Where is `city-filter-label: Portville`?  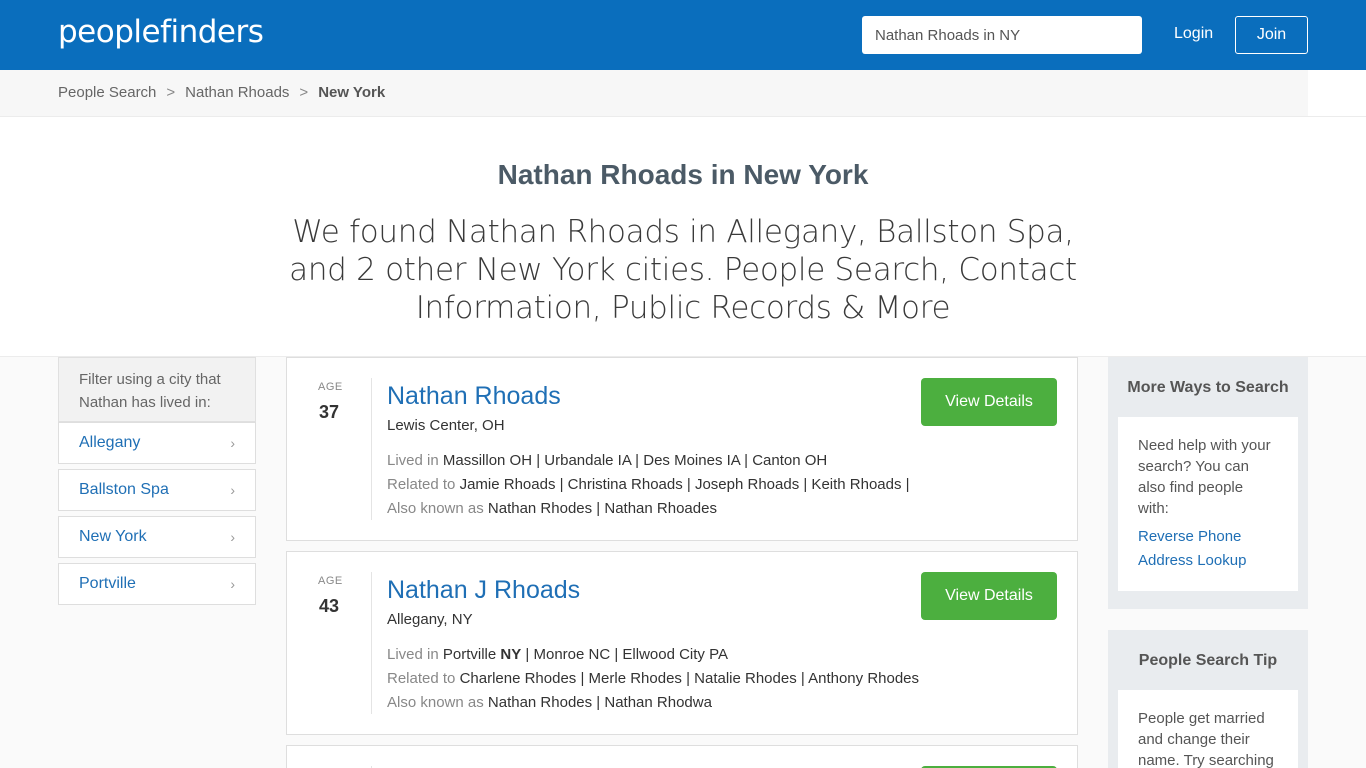
city-filter-label: Portville is located at coordinates (107, 583).